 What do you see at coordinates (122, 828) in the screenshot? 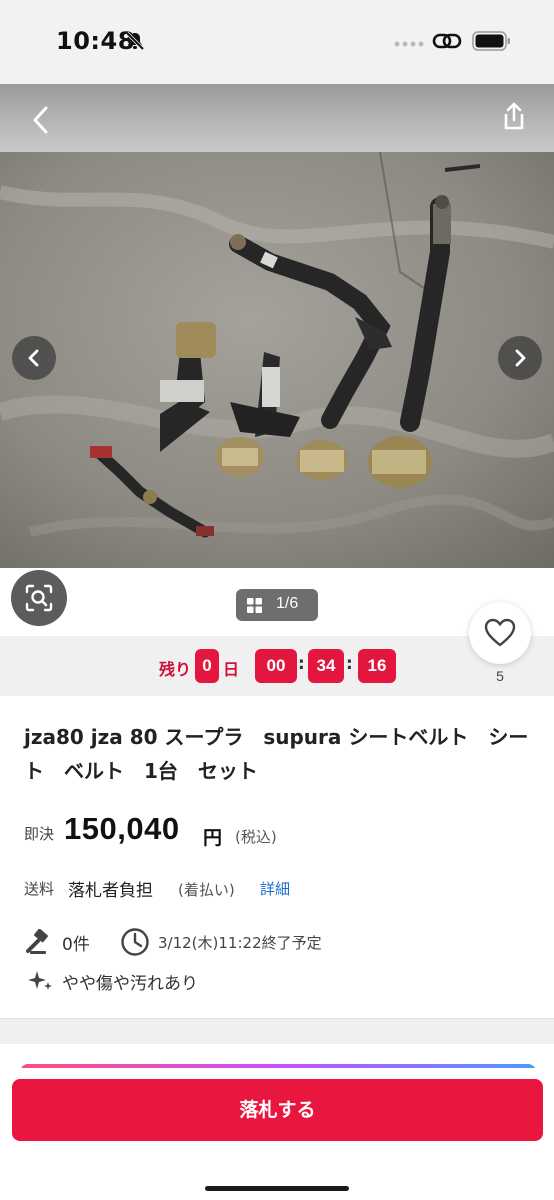
I see `price-value: 150,040` at bounding box center [122, 828].